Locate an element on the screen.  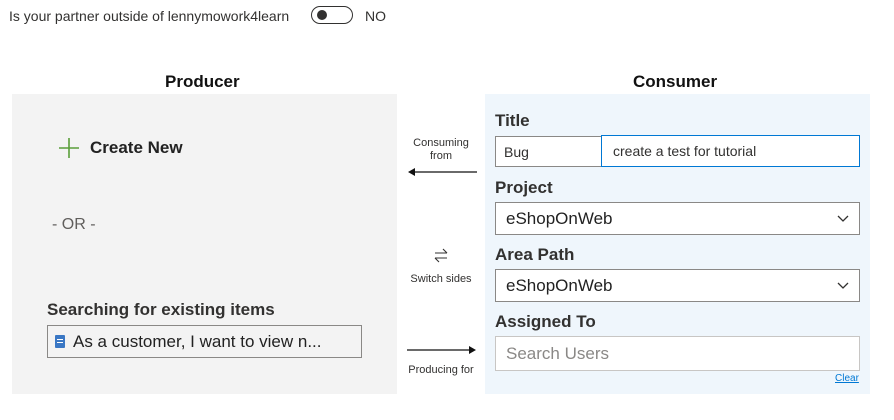
plus-icon is located at coordinates (69, 148).